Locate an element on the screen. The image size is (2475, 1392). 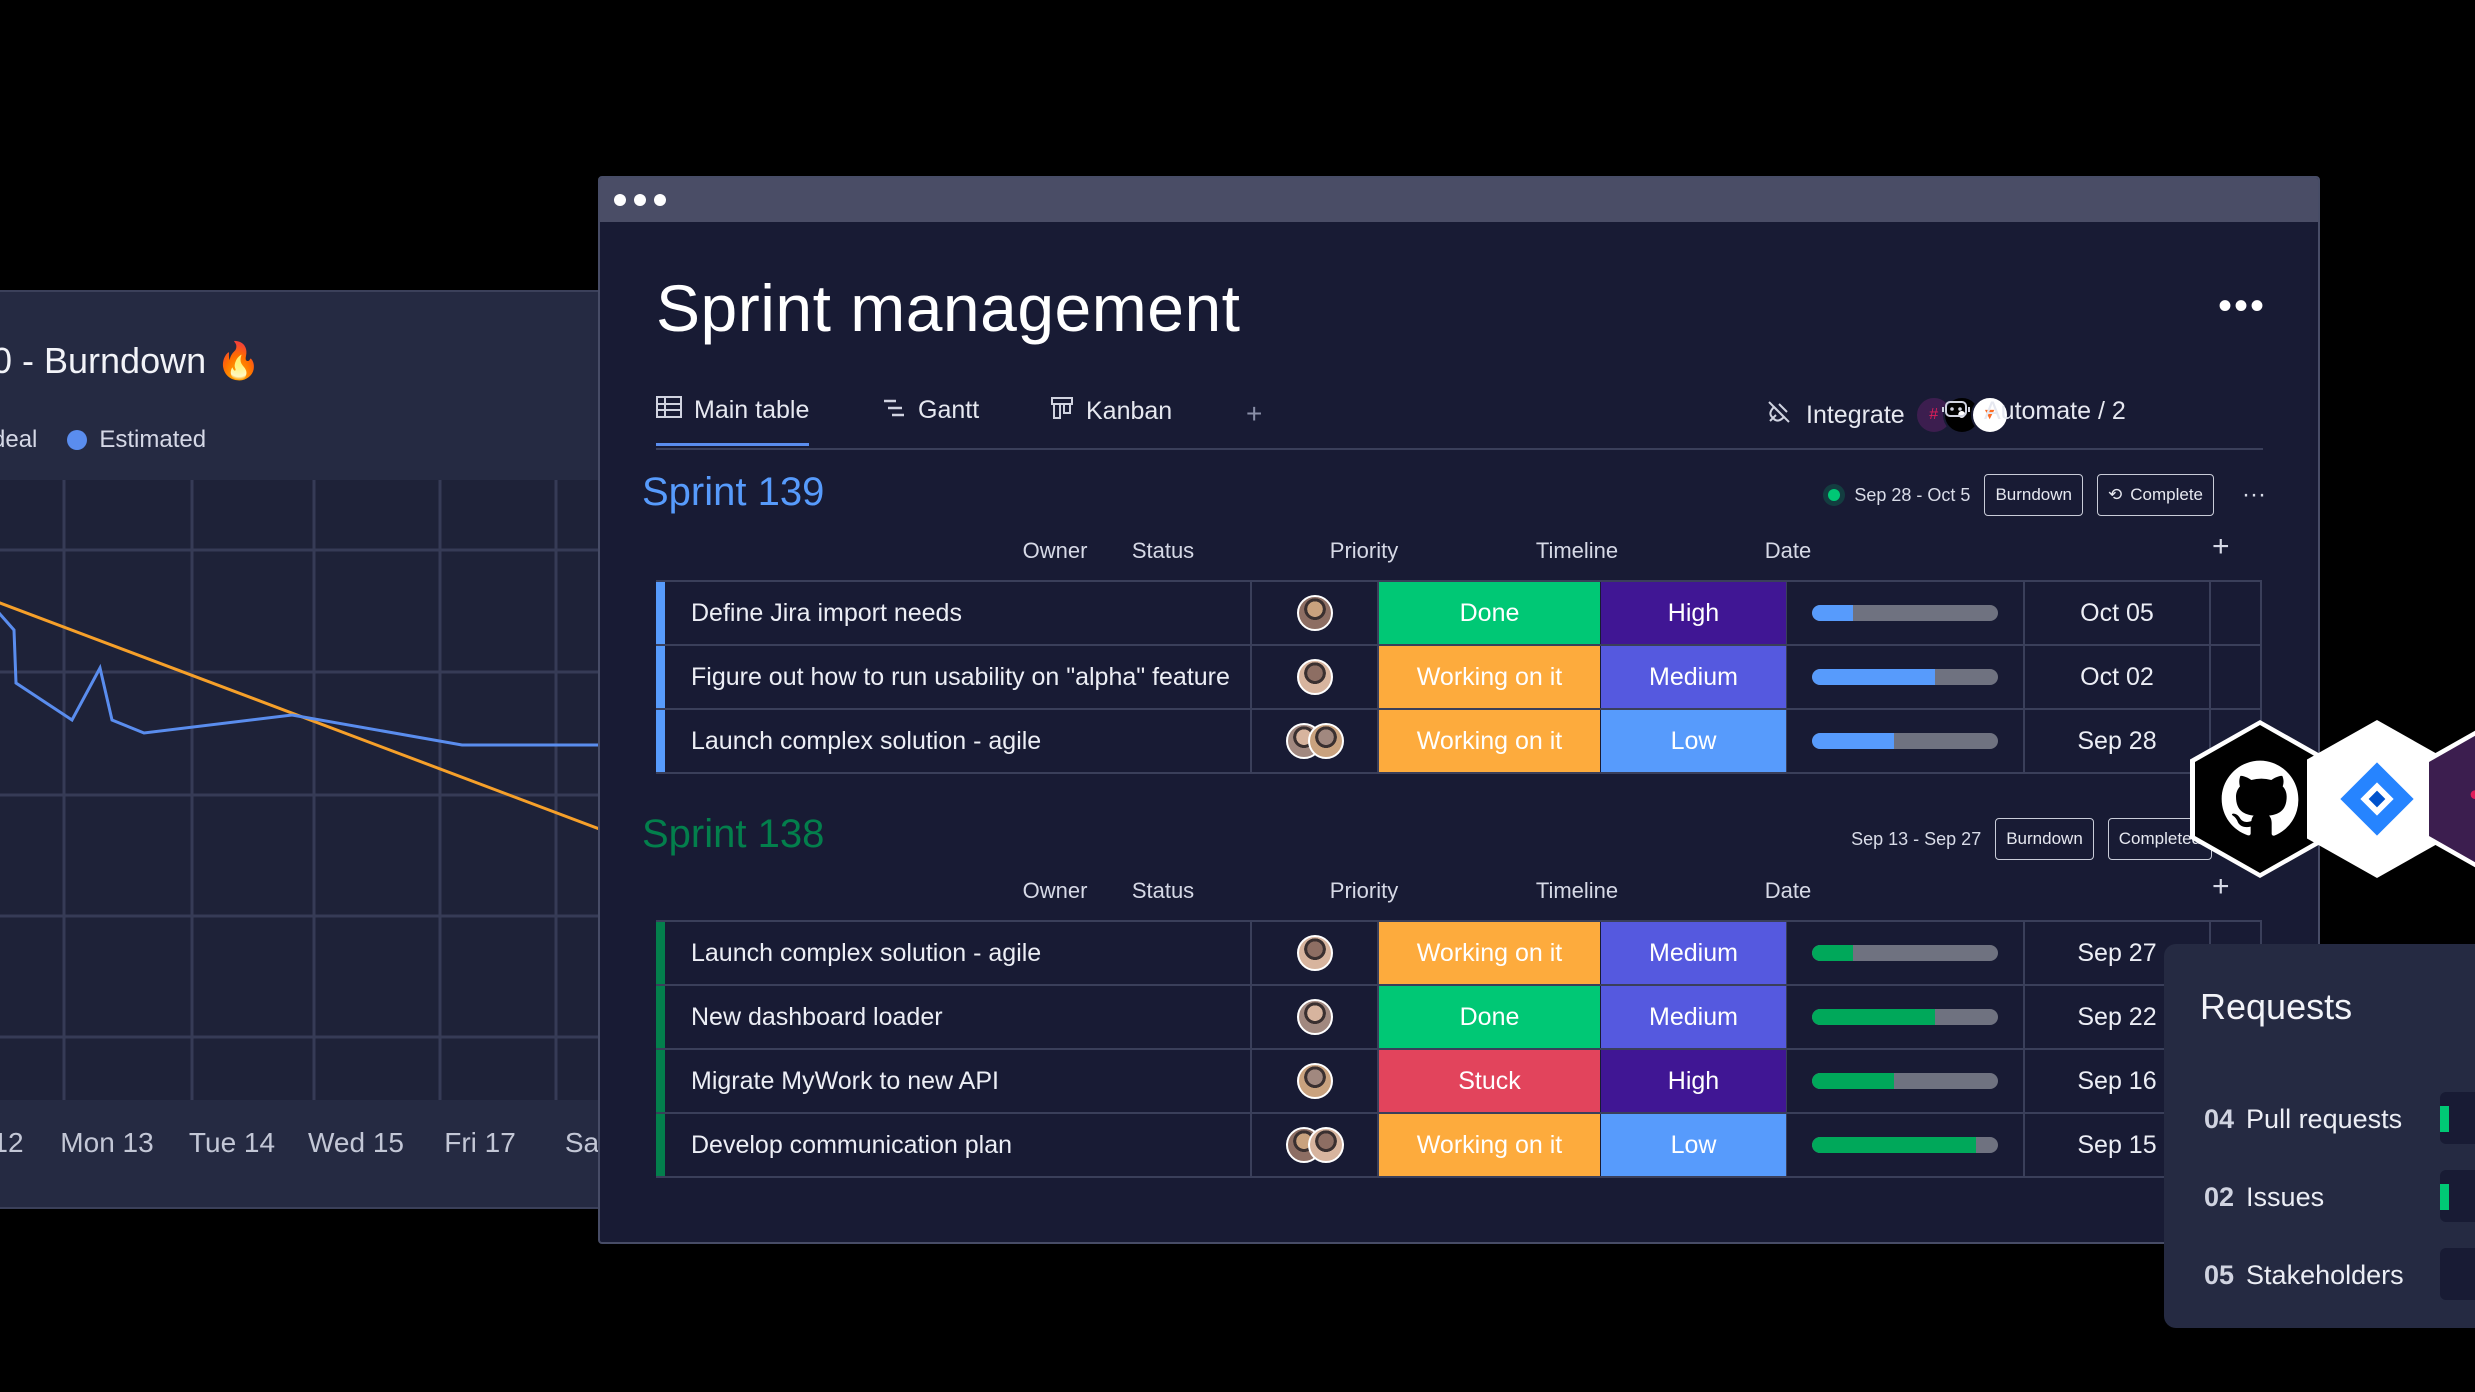
request-item-pull-requests: 04 Pull requests is located at coordinates (2303, 1119).